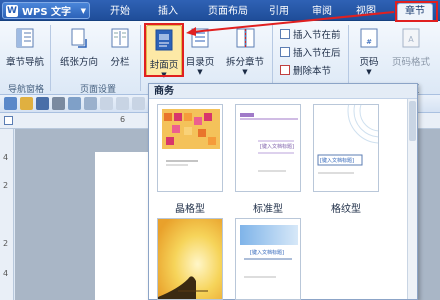 The width and height of the screenshot is (440, 300). Describe the element at coordinates (346, 209) in the screenshot. I see `cover-label-grid: 格纹型` at that location.